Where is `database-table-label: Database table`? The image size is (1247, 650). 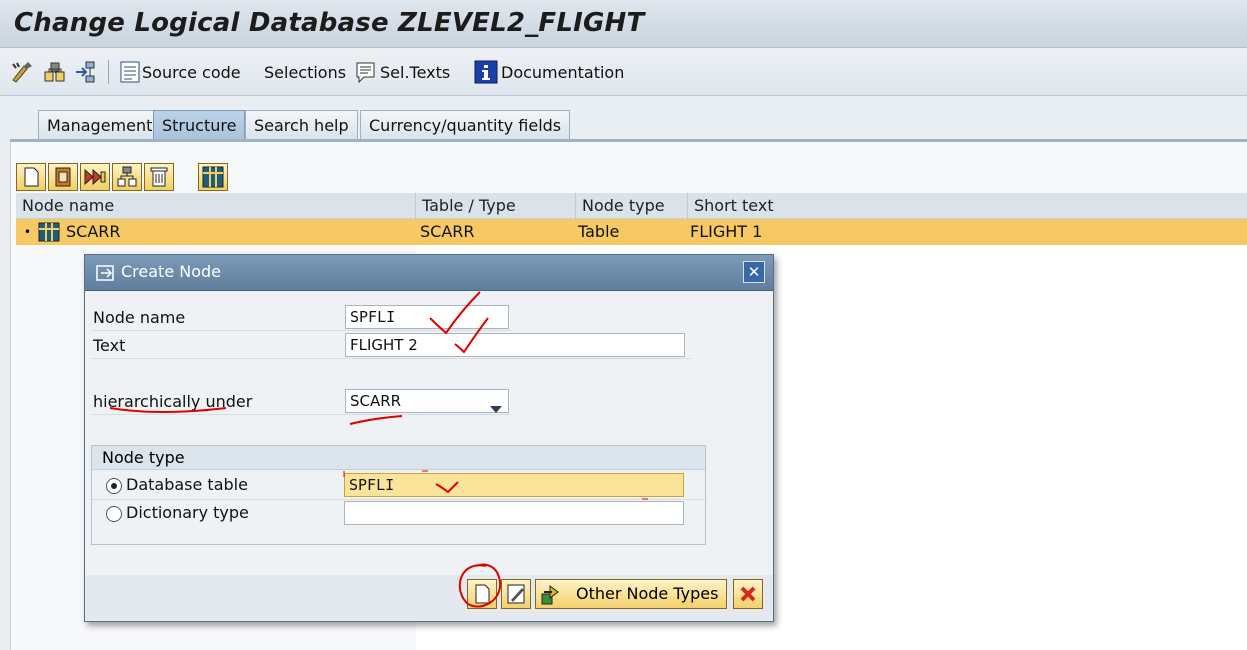 database-table-label: Database table is located at coordinates (187, 484).